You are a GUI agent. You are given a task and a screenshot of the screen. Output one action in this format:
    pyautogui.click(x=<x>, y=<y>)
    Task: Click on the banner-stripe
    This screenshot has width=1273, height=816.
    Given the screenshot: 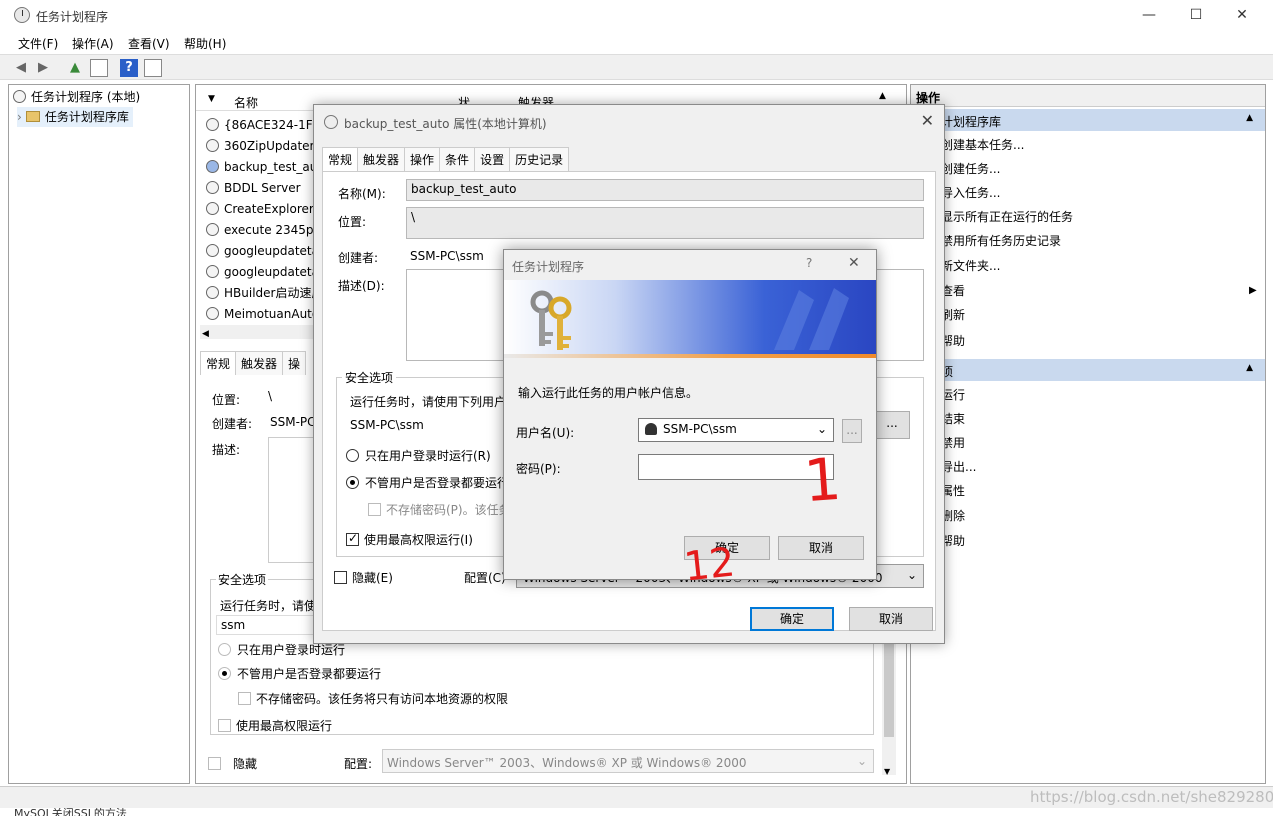 What is the action you would take?
    pyautogui.click(x=690, y=356)
    